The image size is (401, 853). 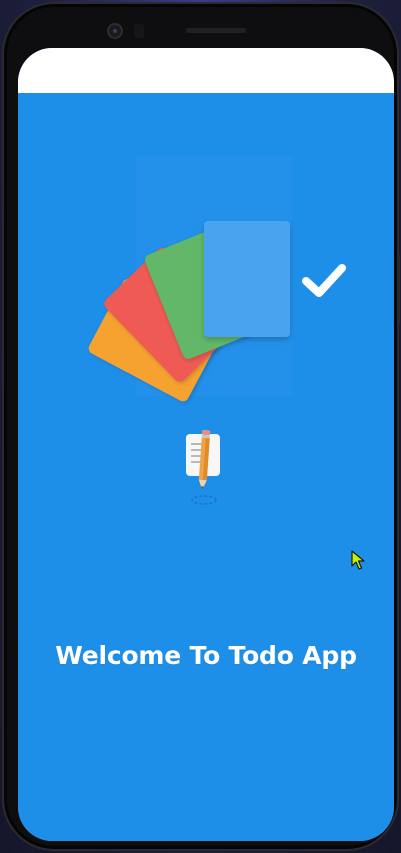 I want to click on earpiece-speaker, so click(x=216, y=30).